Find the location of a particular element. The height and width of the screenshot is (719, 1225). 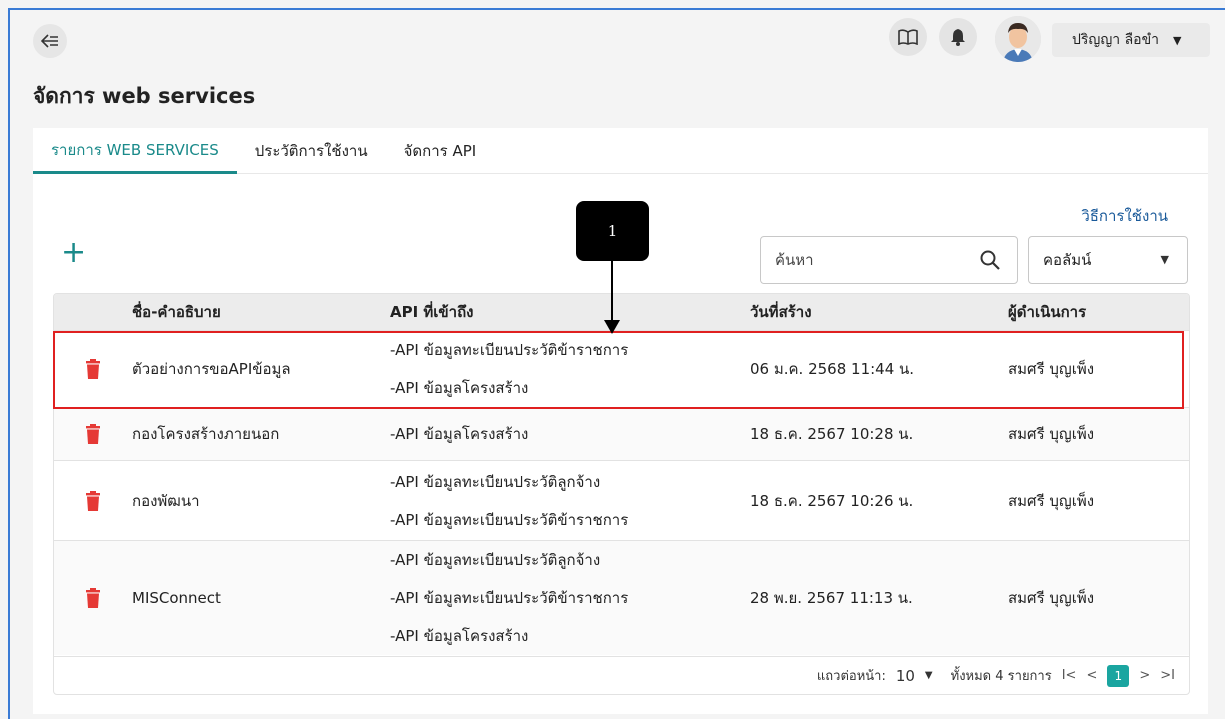

user-avatar-icon is located at coordinates (1018, 39).